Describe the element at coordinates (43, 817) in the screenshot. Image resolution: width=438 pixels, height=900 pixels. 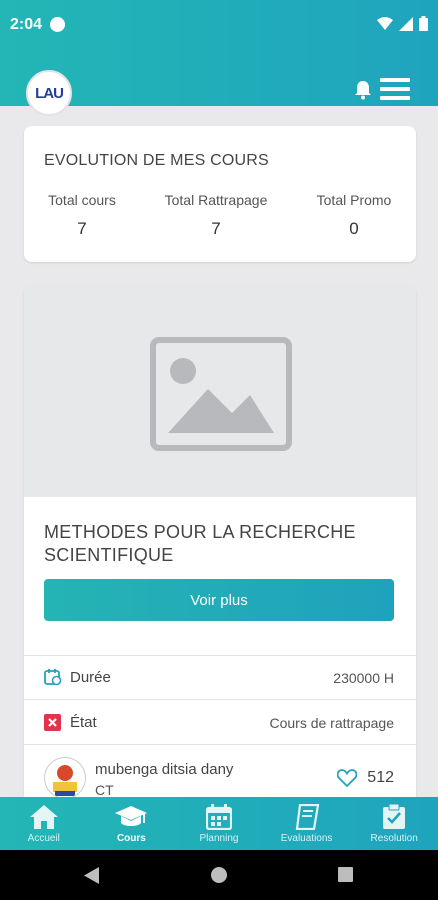
I see `home-icon` at that location.